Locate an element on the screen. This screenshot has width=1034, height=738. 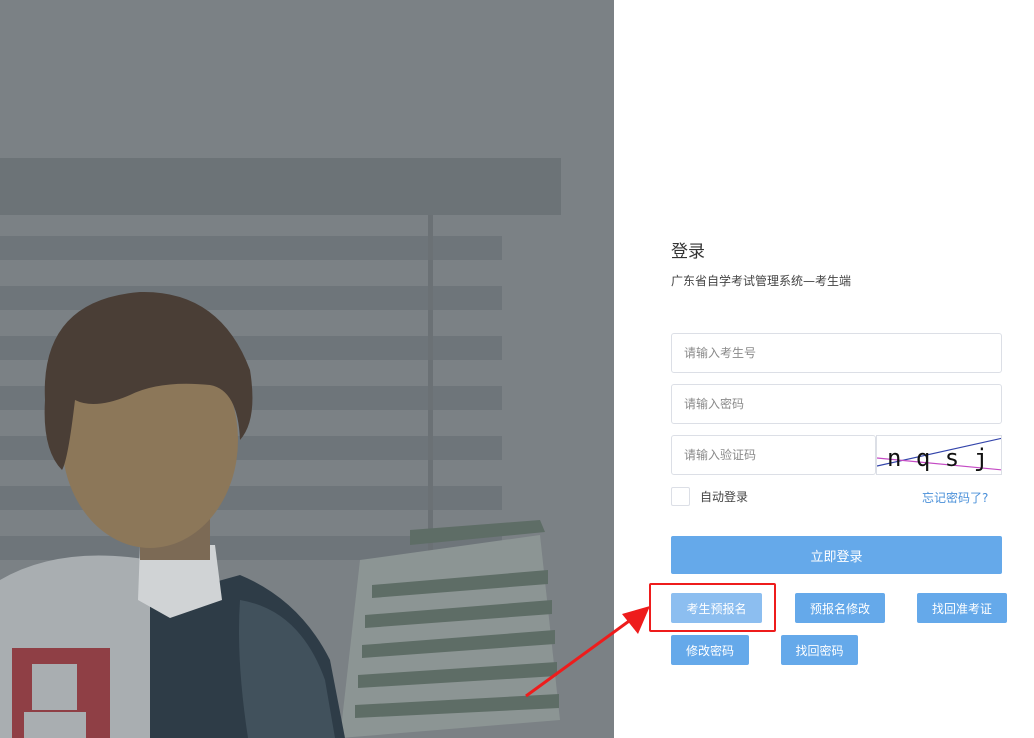
forgot-password-link: 忘记密码了? is located at coordinates (955, 497).